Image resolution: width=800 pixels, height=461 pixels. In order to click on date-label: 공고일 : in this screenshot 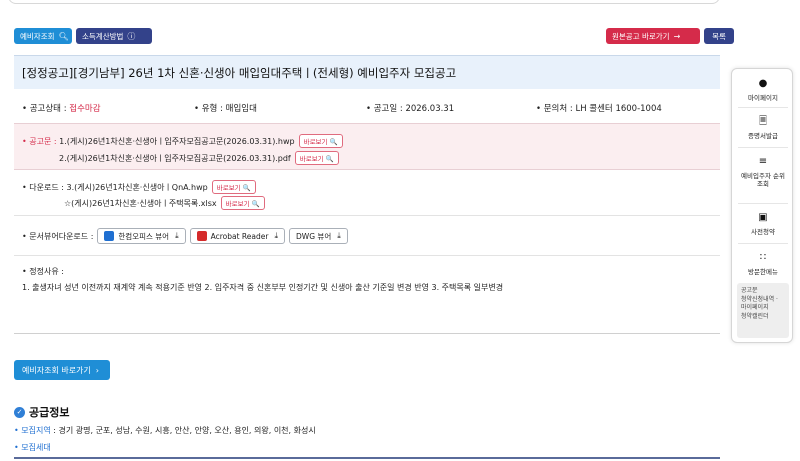, I will do `click(388, 109)`.